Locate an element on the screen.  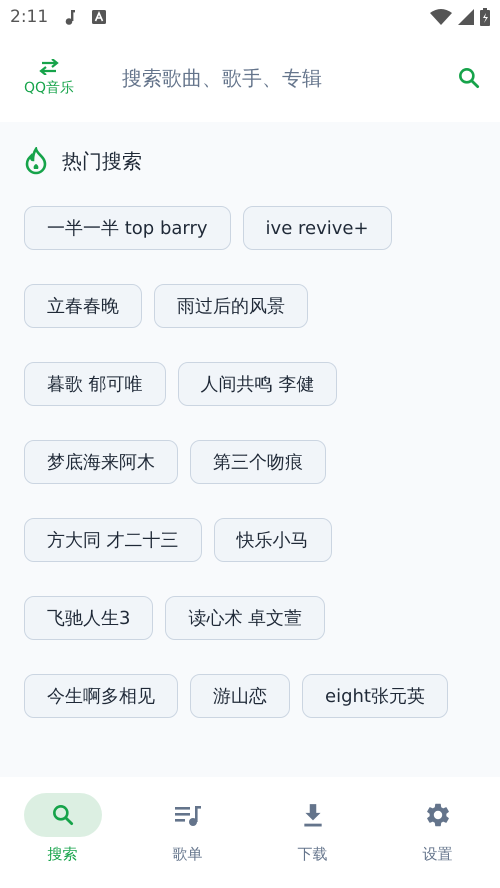
search-tag: 方大同 才二十三 is located at coordinates (113, 540).